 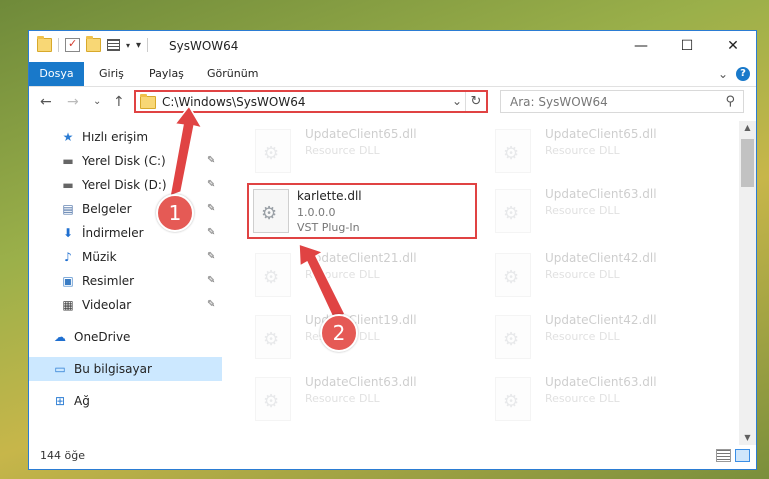 I want to click on step-badge-2: 2, so click(x=339, y=333).